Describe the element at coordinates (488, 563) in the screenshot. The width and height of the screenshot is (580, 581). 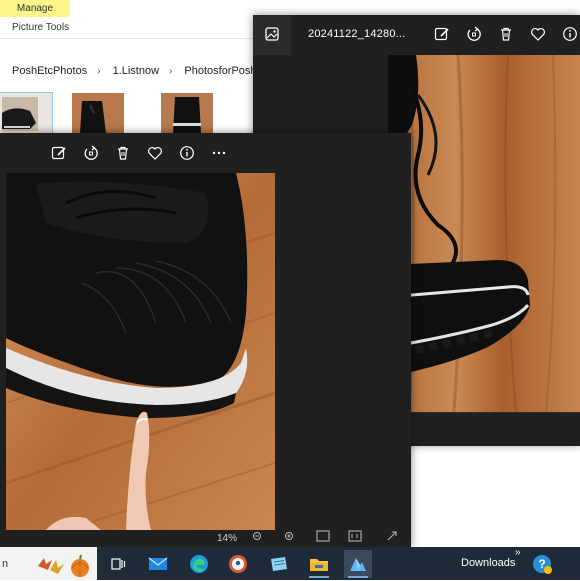
I see `downloads-toolbar-label: Downloads` at that location.